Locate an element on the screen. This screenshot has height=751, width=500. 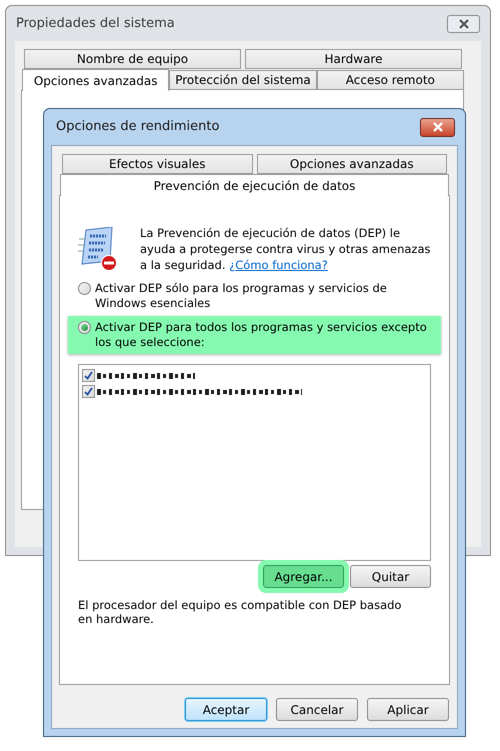
tab: Protección del sistema is located at coordinates (243, 80).